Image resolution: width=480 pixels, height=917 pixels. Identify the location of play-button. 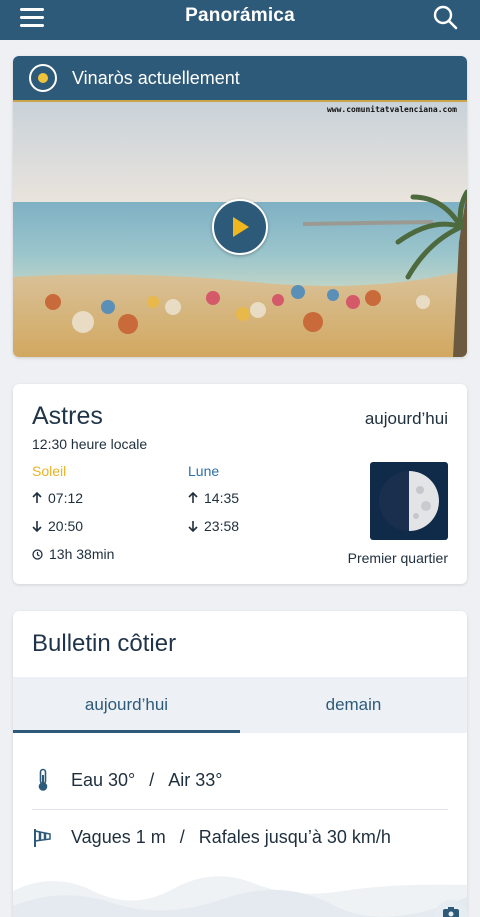
(240, 227).